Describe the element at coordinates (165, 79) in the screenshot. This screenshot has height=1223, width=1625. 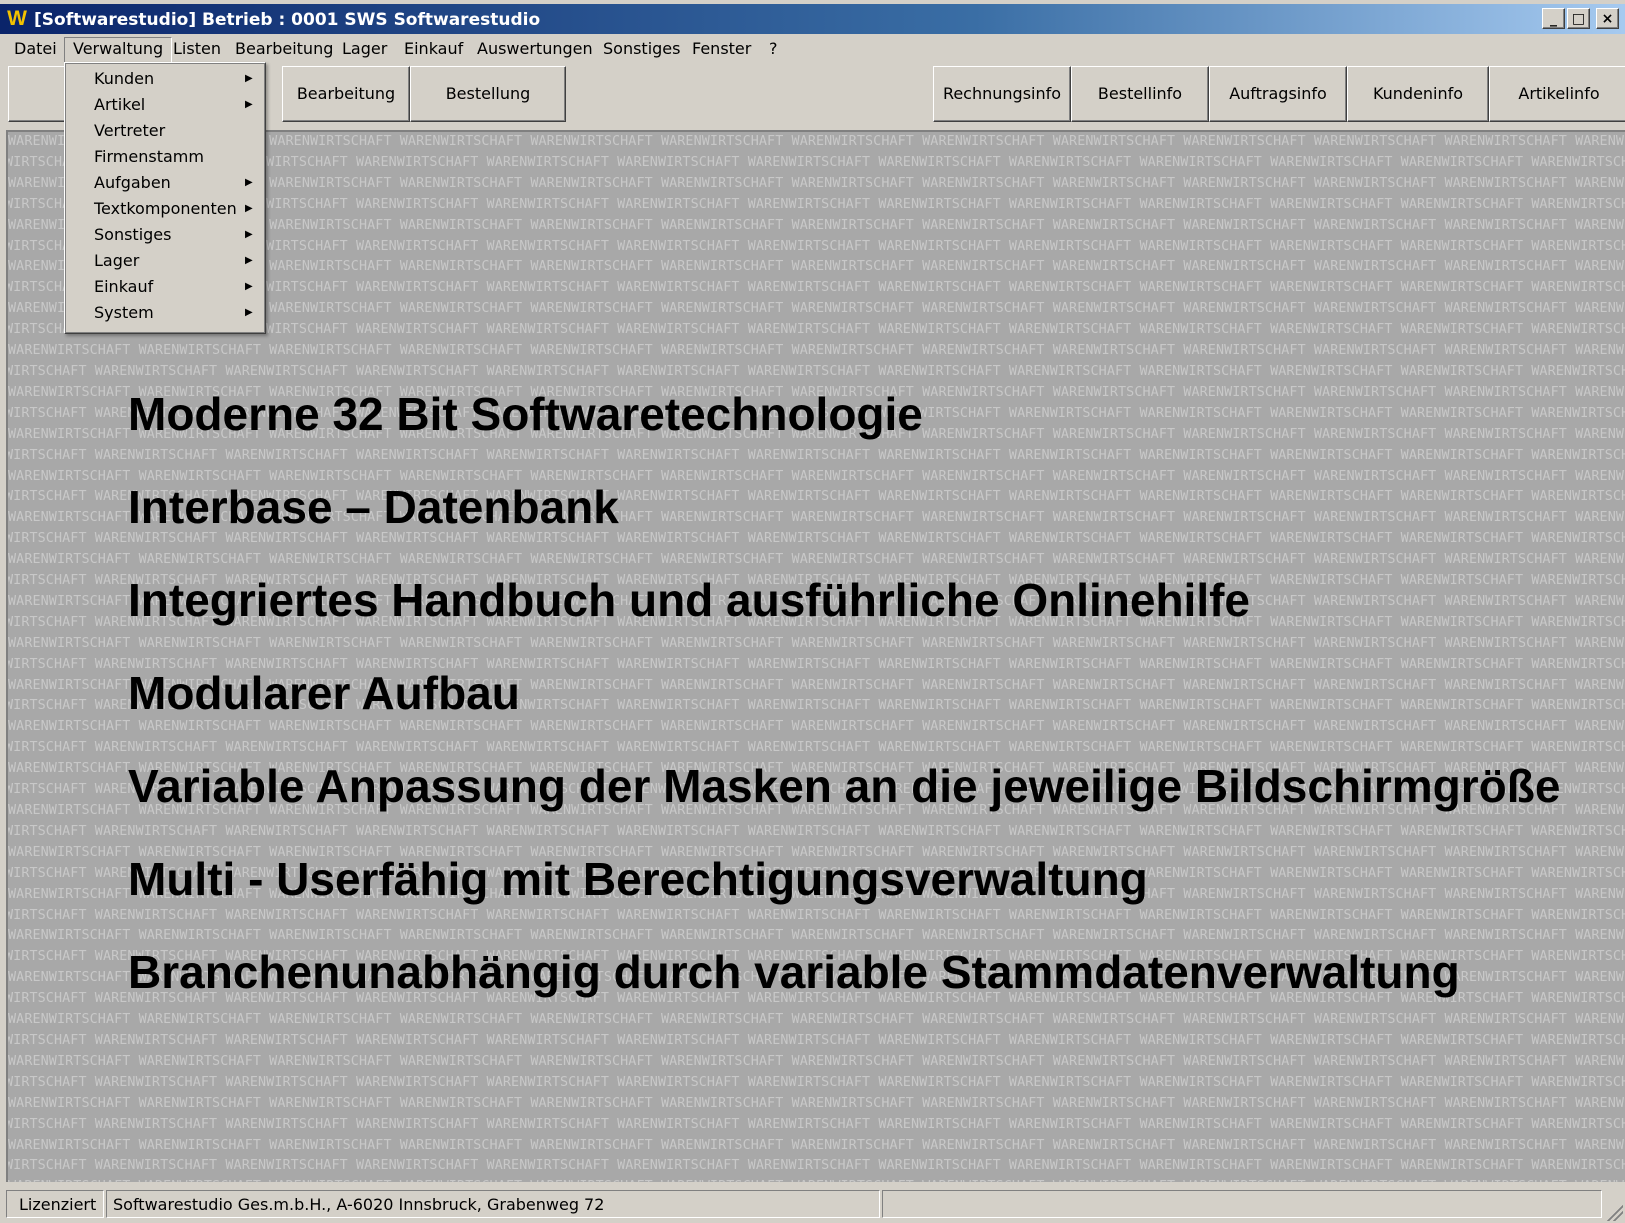
I see `menu-item-kunden: Kunden ▶` at that location.